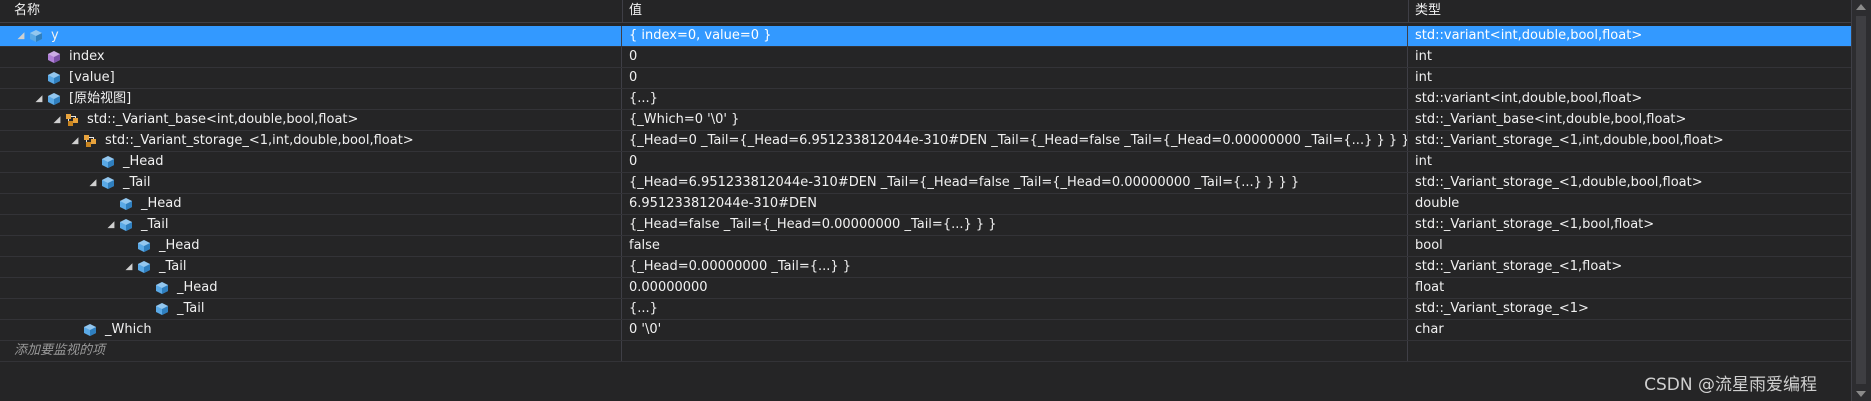  Describe the element at coordinates (311, 99) in the screenshot. I see `name-cell: ◢ [原始视图]` at that location.